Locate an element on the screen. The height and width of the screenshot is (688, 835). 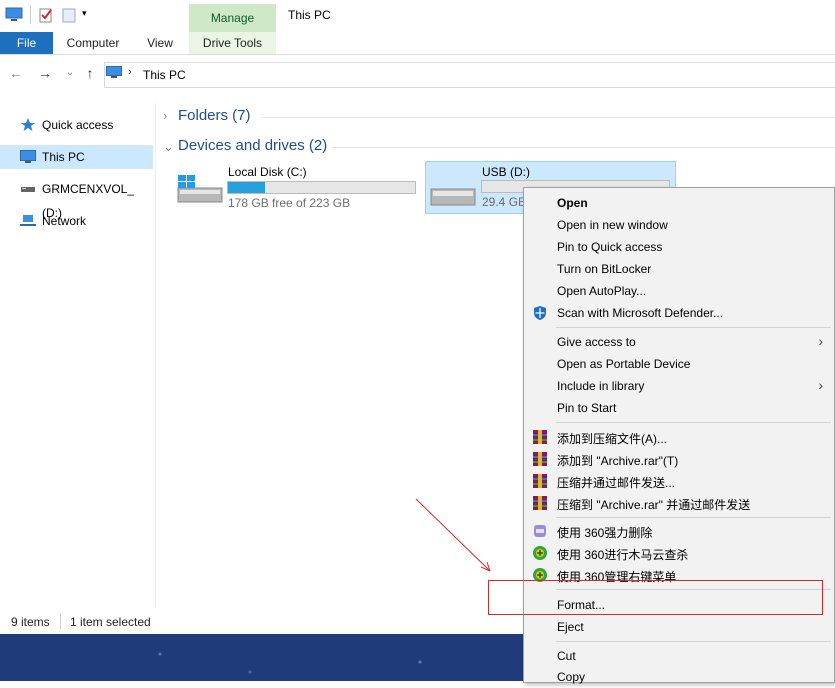
menu-item-360-trojan-scan: 使用 360进行木马云查杀 is located at coordinates (678, 553).